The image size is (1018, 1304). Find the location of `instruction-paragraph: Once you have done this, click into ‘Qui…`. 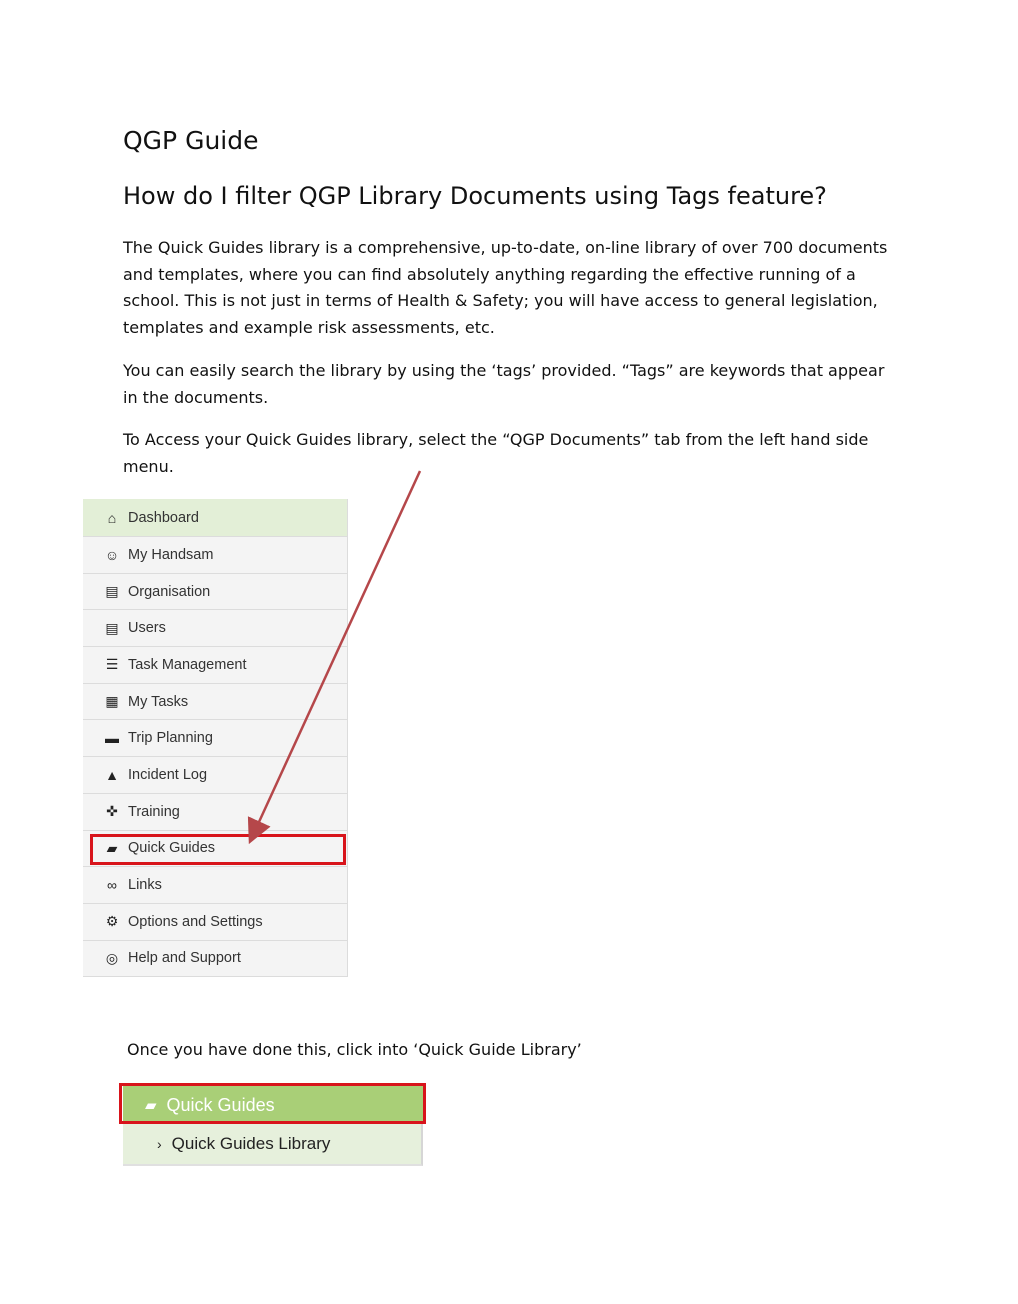

instruction-paragraph: Once you have done this, click into ‘Qui… is located at coordinates (354, 1049).